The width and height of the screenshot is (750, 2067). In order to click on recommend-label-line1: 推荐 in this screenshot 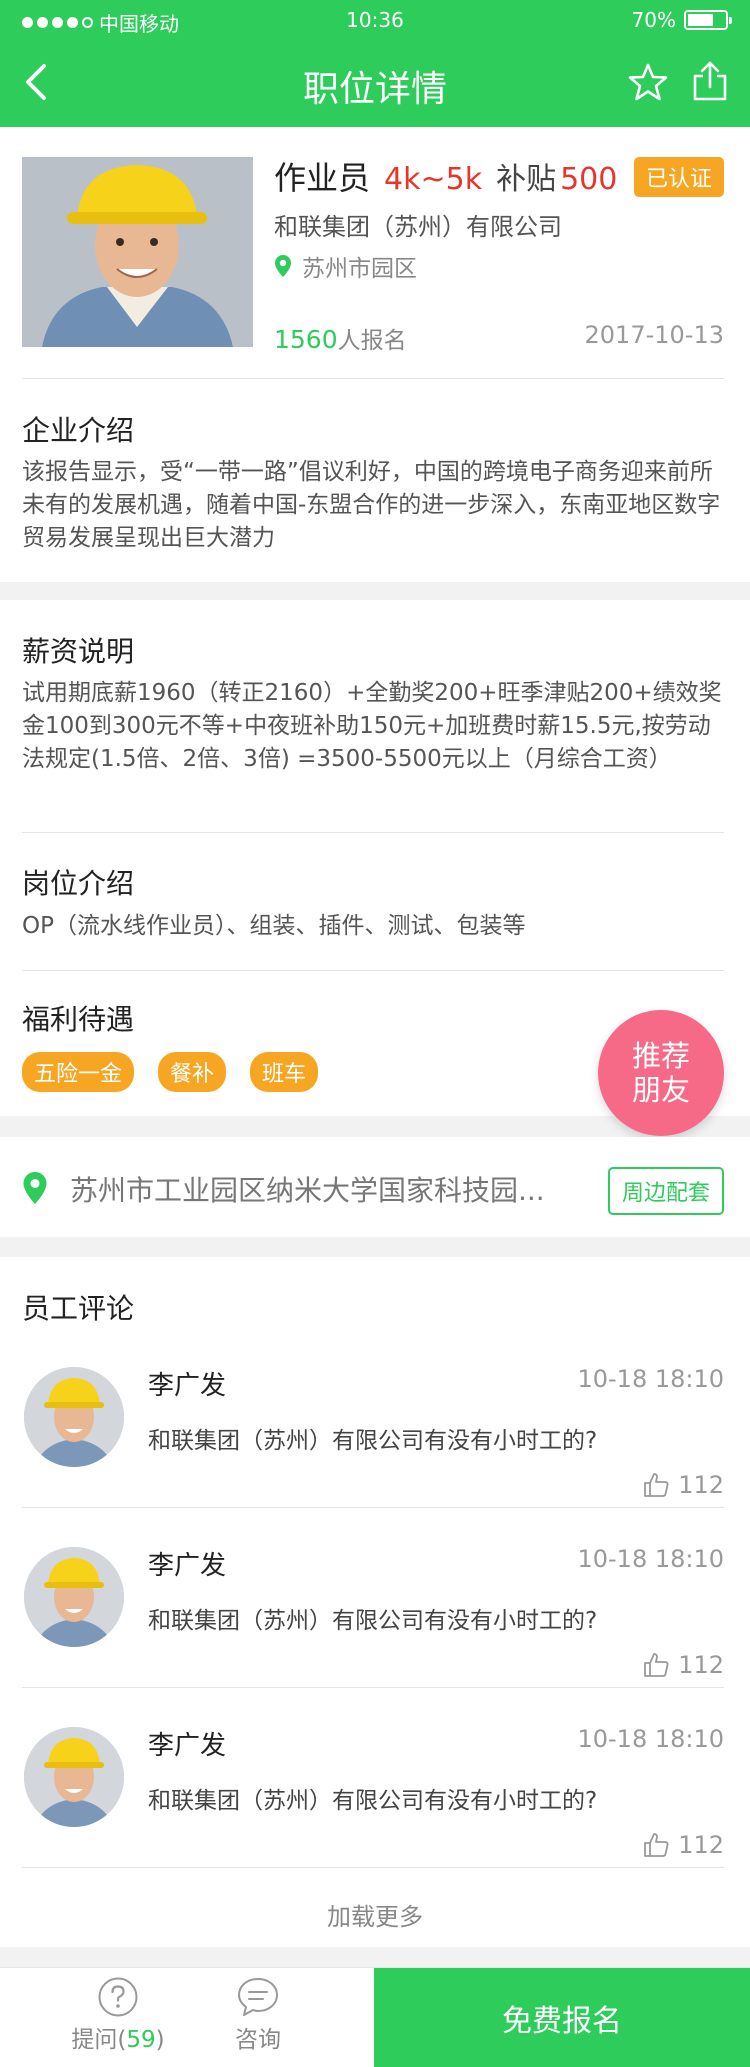, I will do `click(660, 1056)`.